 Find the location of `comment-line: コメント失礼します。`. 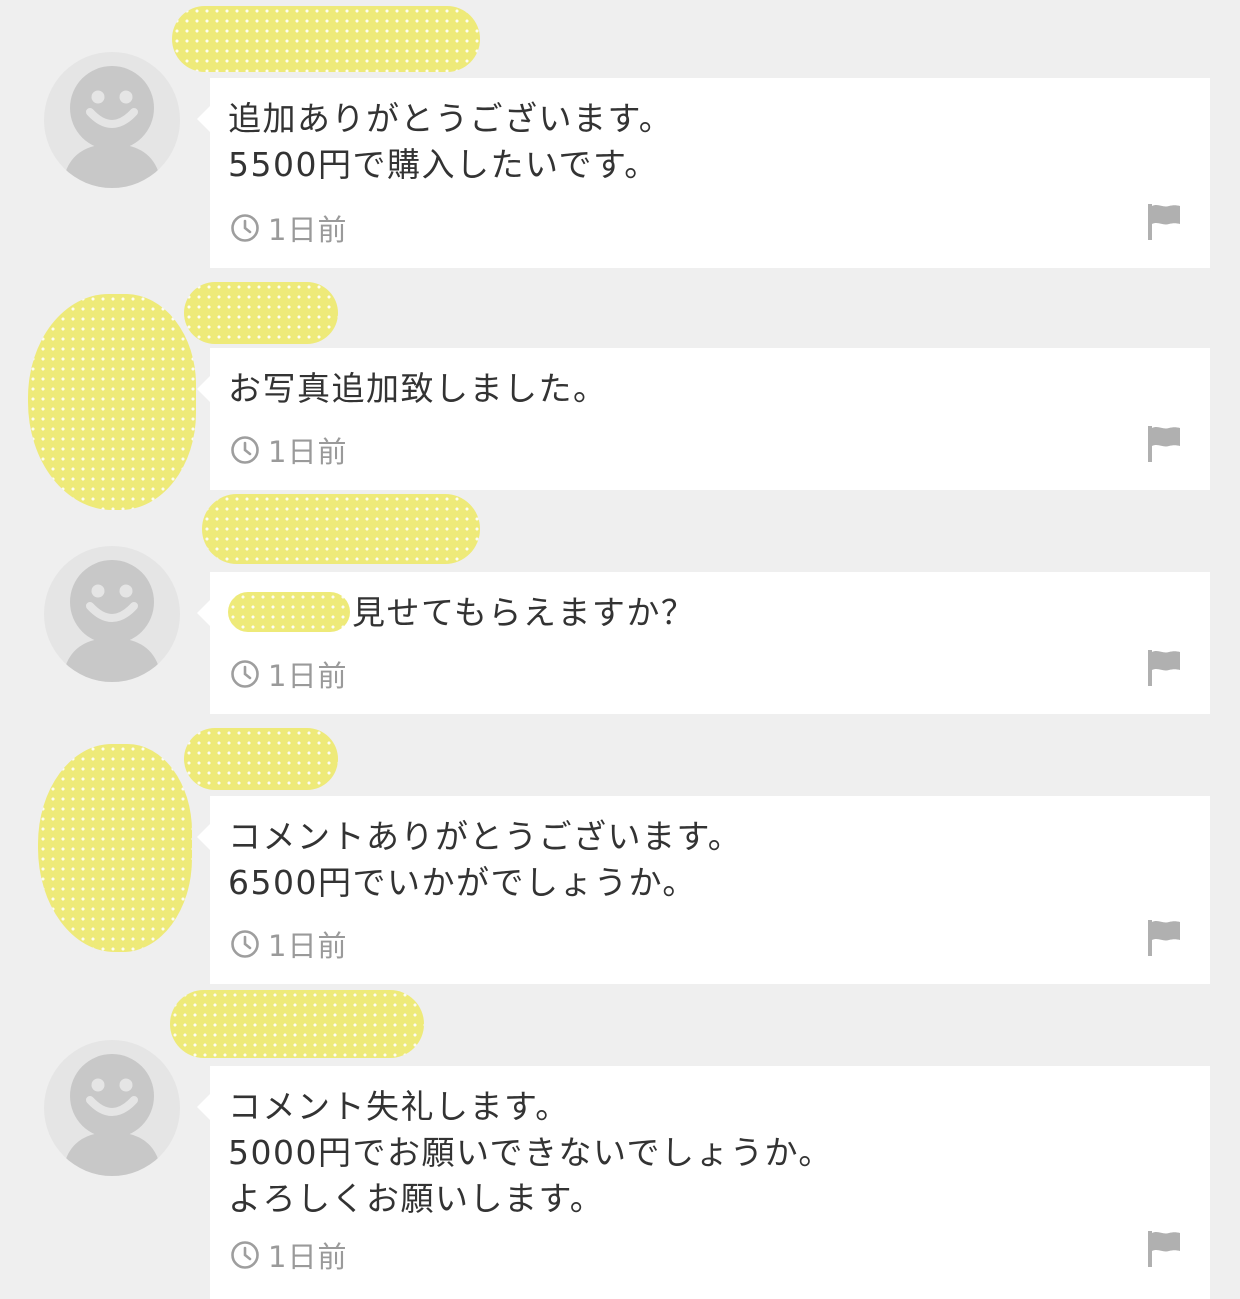

comment-line: コメント失礼します。 is located at coordinates (399, 1106).